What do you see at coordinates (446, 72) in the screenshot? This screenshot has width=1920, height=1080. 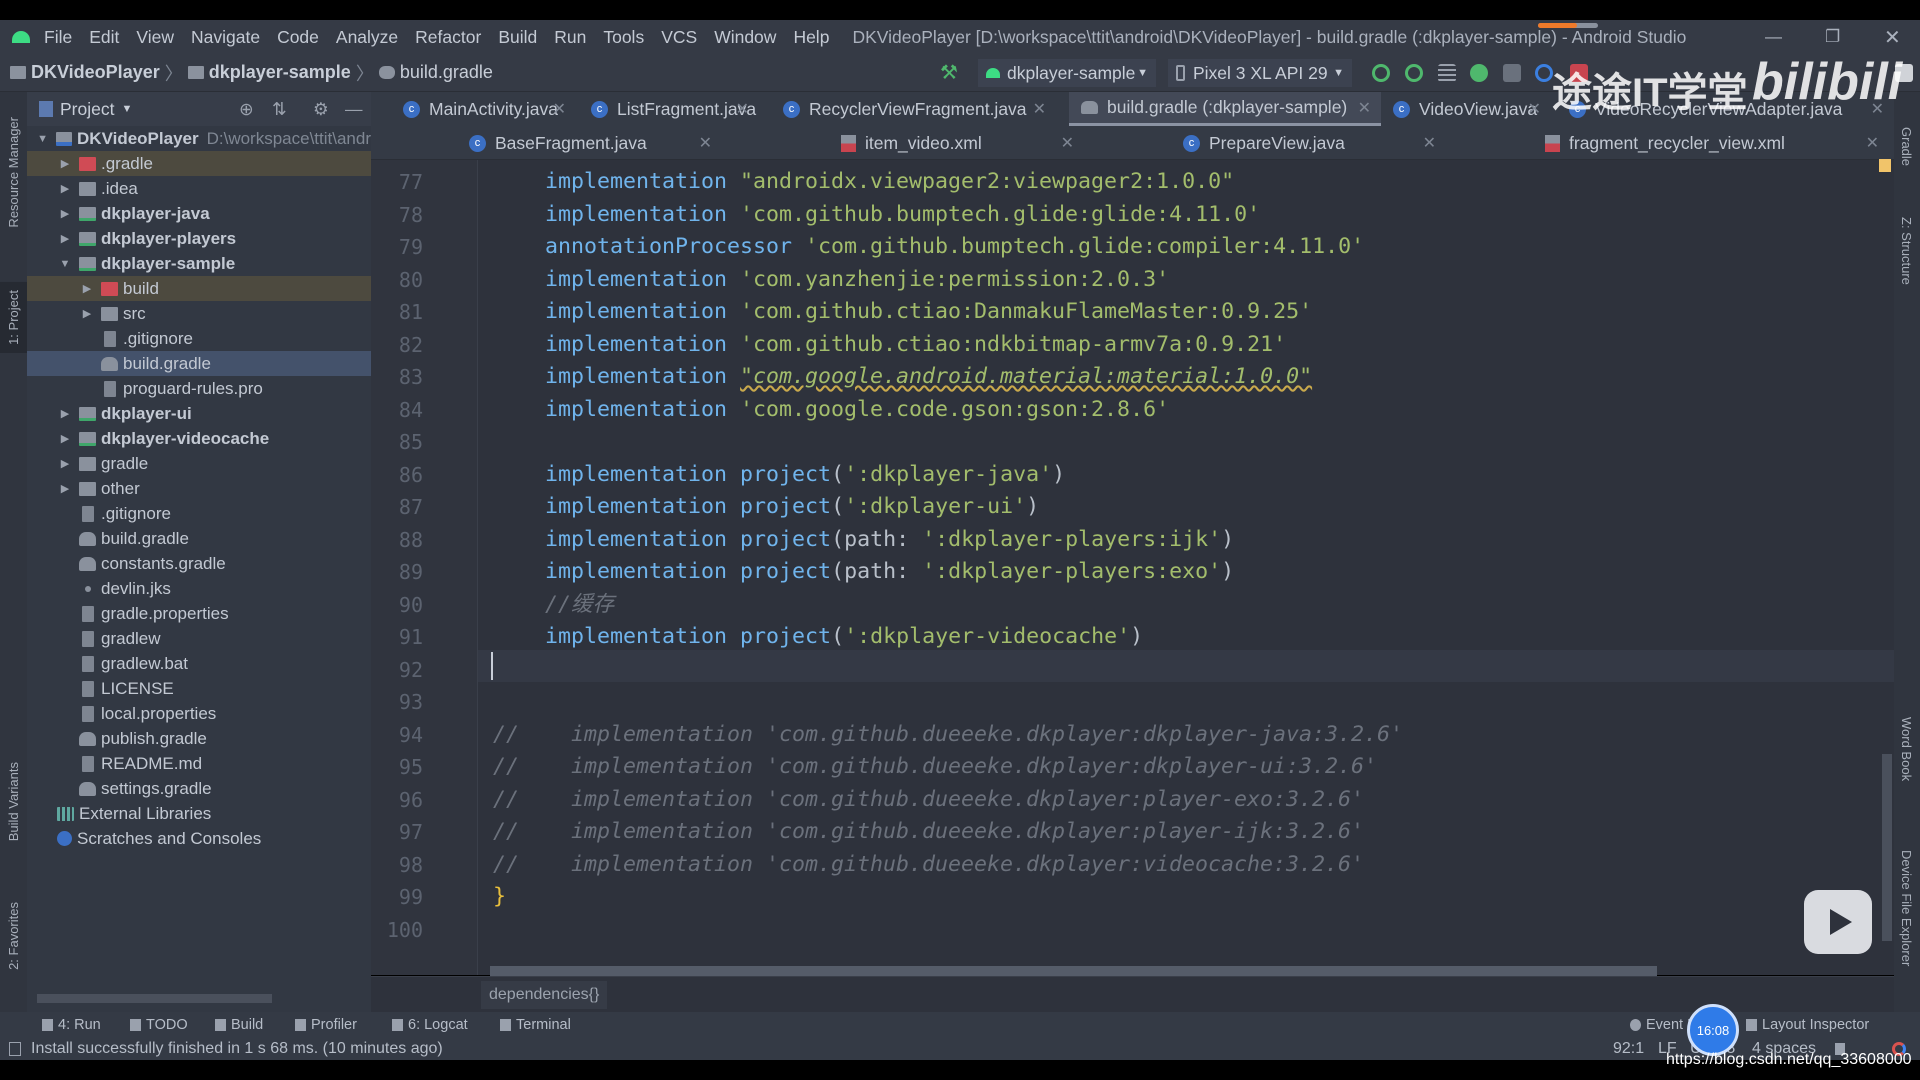 I see `breadcrumb-file: build.gradle` at bounding box center [446, 72].